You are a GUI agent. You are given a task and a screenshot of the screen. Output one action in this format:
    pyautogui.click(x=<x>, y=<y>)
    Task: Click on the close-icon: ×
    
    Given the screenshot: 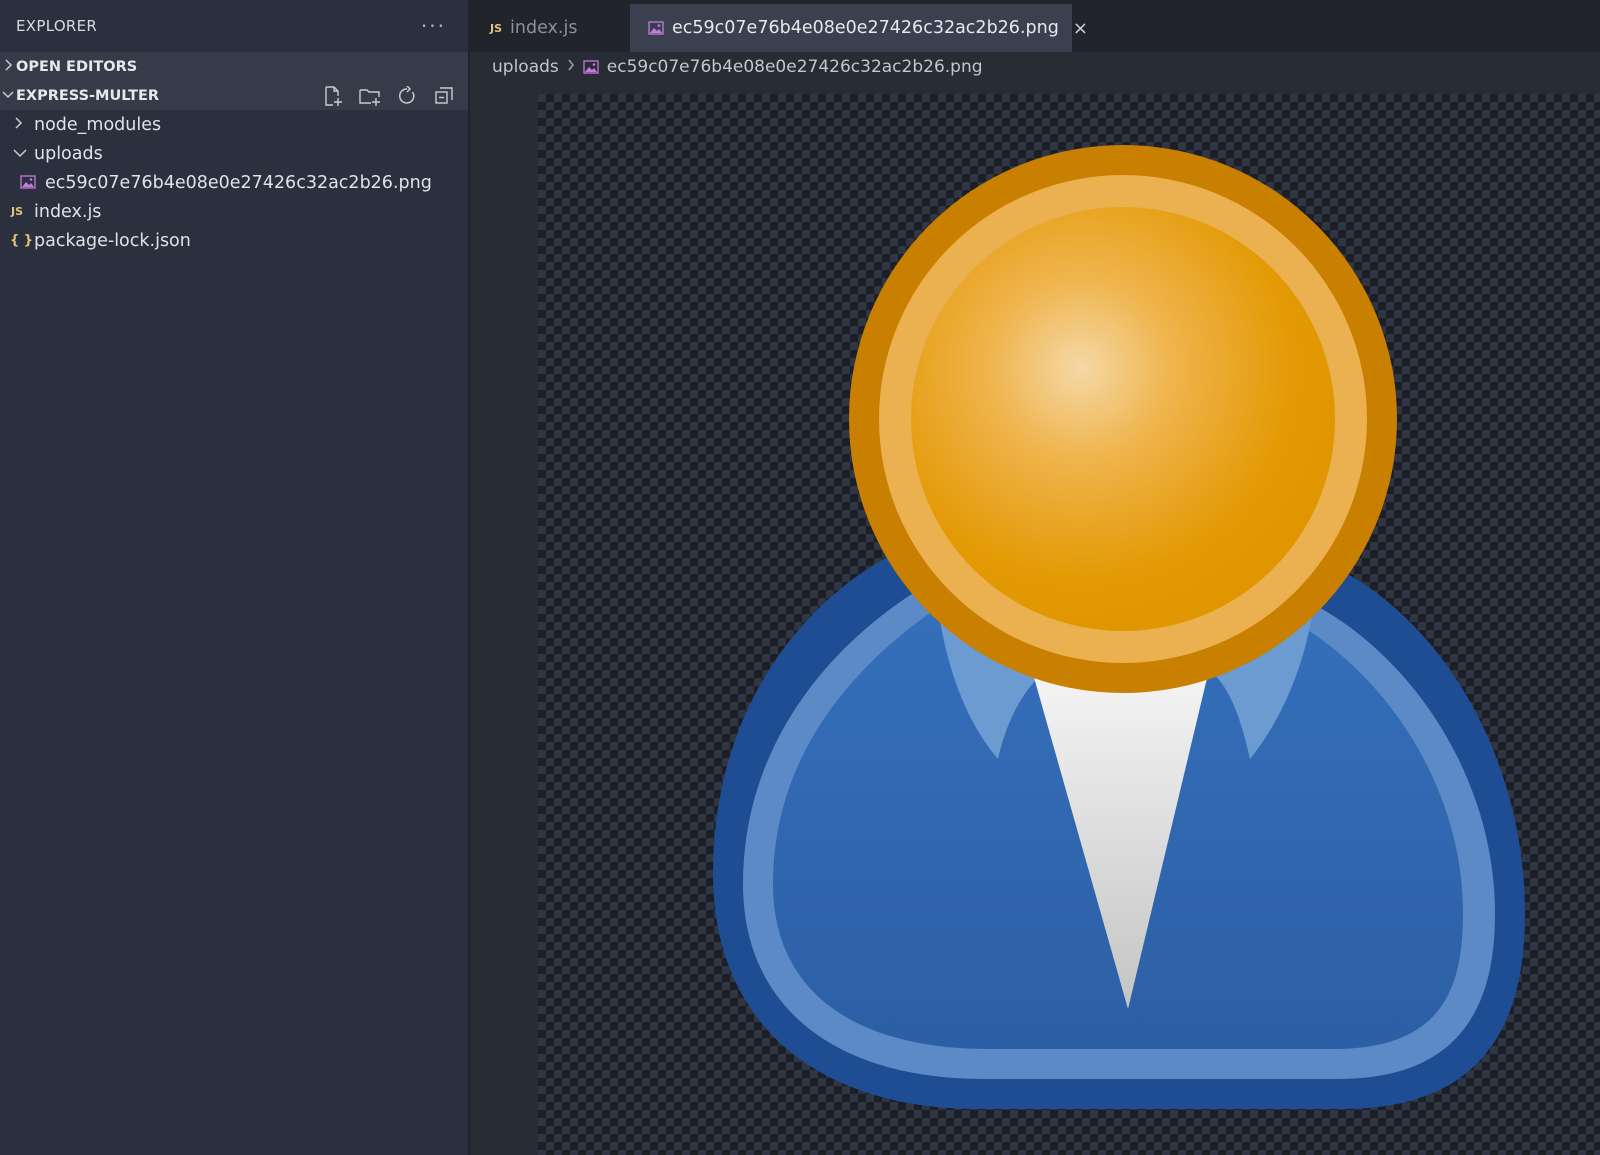 What is the action you would take?
    pyautogui.click(x=1080, y=28)
    